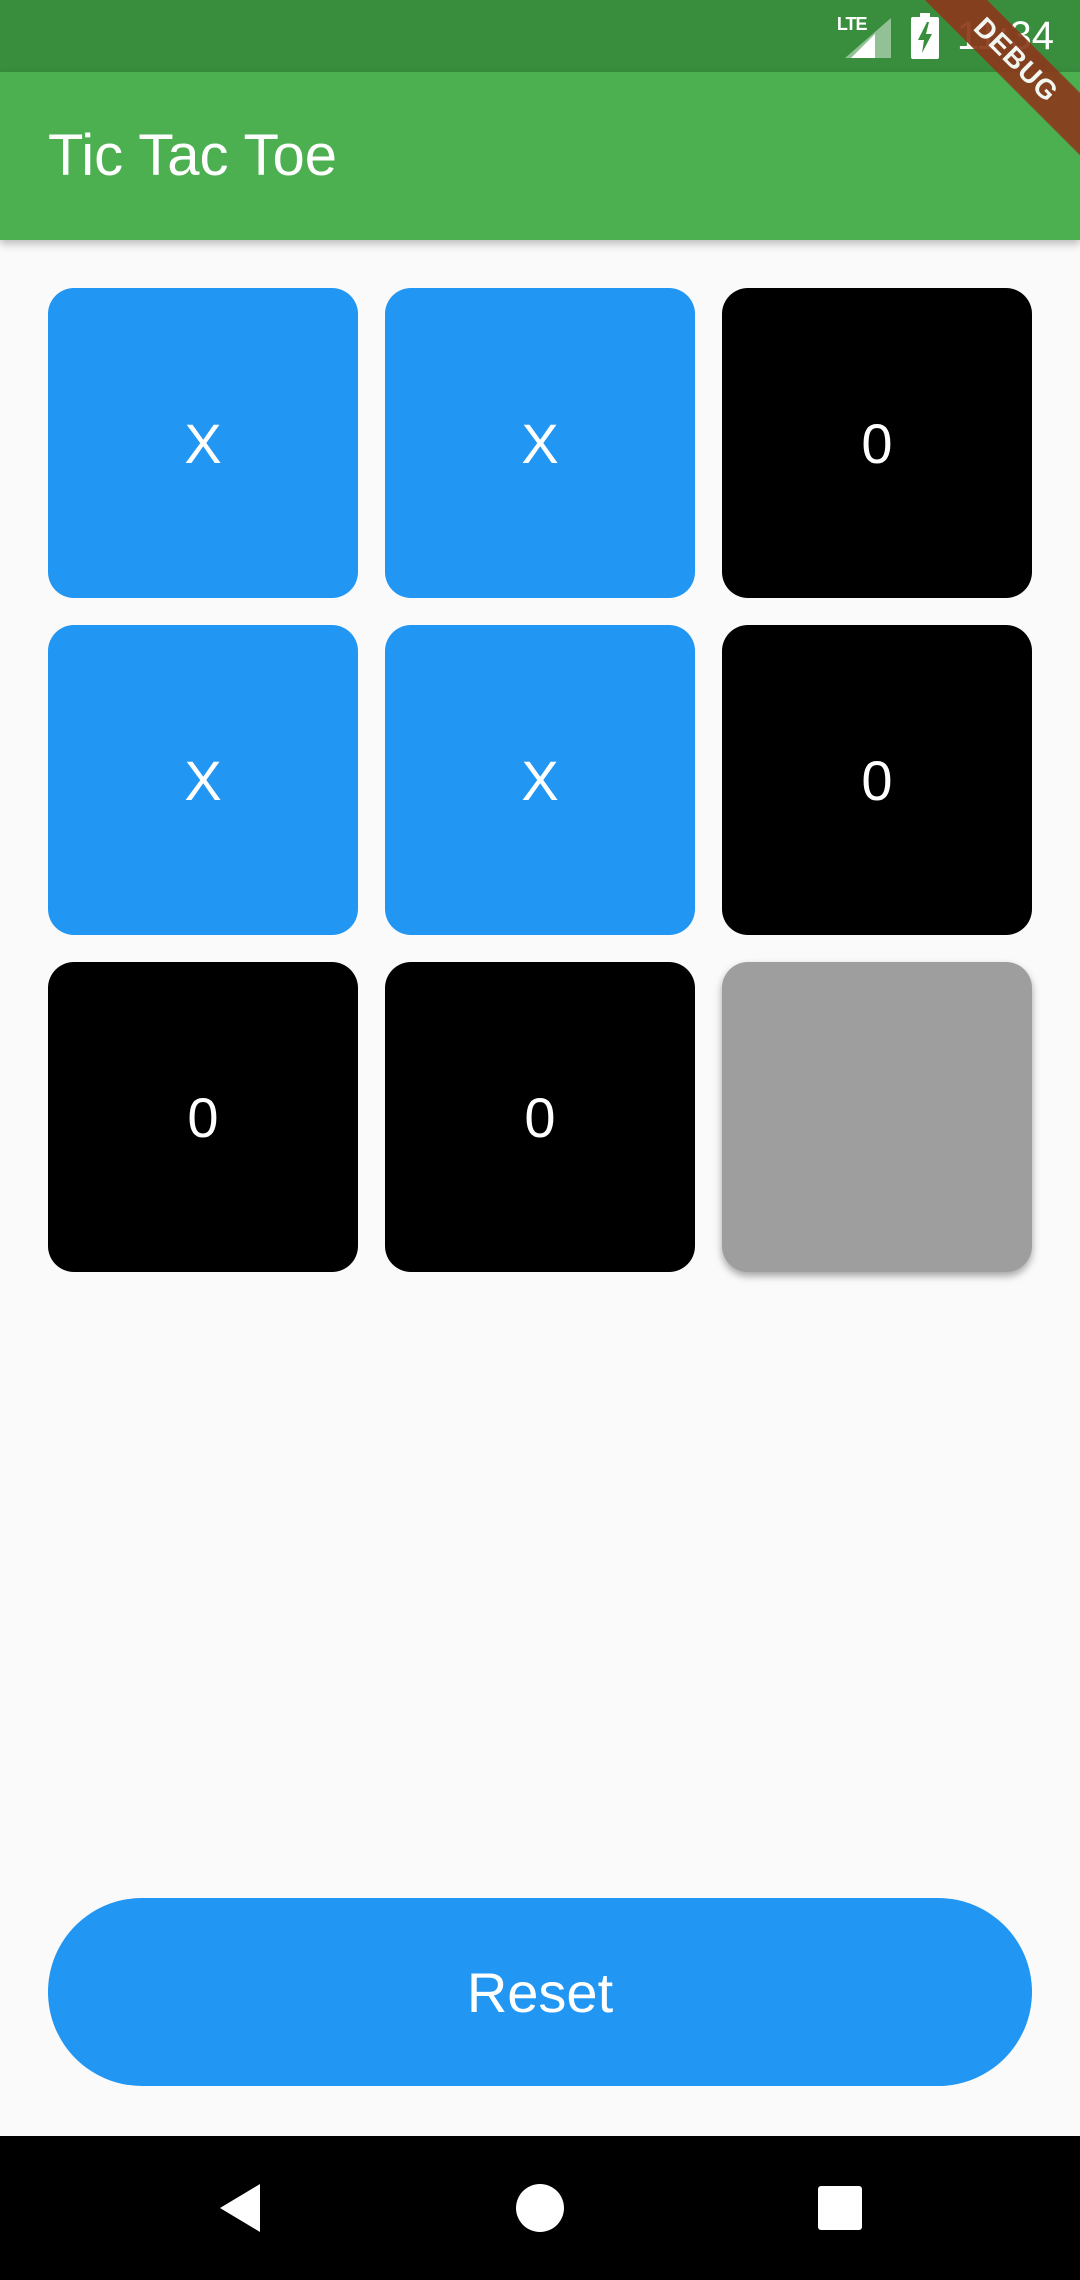  What do you see at coordinates (240, 2208) in the screenshot?
I see `back-icon` at bounding box center [240, 2208].